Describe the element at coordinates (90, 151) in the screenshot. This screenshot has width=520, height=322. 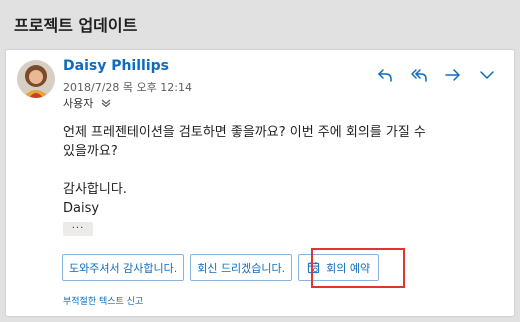
I see `body-line: 있을까요?` at that location.